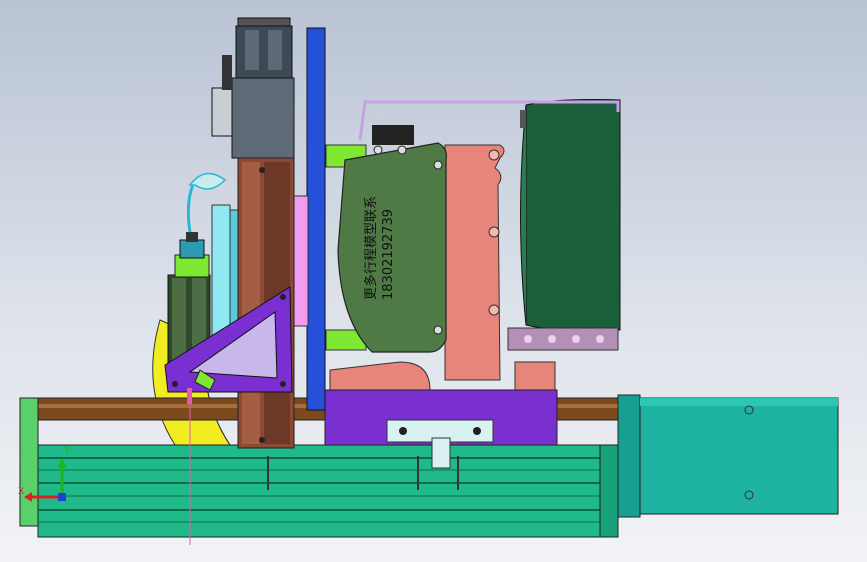 This screenshot has width=867, height=562. What do you see at coordinates (66, 450) in the screenshot?
I see `triad-y-label: Y` at bounding box center [66, 450].